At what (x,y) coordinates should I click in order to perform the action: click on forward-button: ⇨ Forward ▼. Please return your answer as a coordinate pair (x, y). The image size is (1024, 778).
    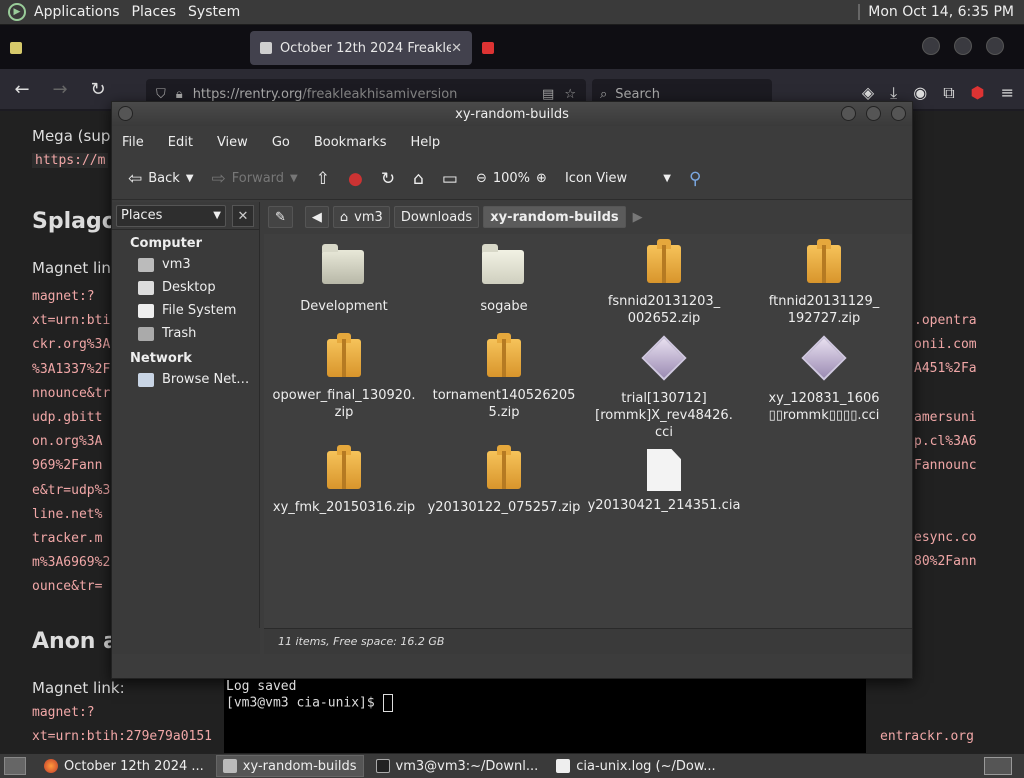
    Looking at the image, I should click on (255, 179).